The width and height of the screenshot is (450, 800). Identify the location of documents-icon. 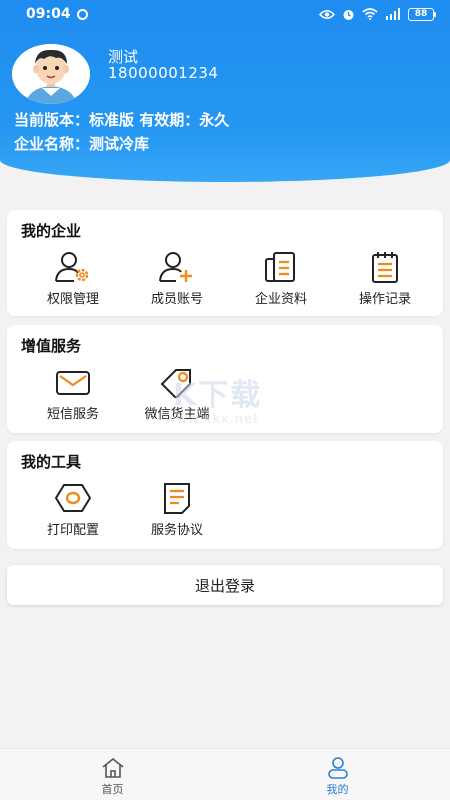
(280, 267).